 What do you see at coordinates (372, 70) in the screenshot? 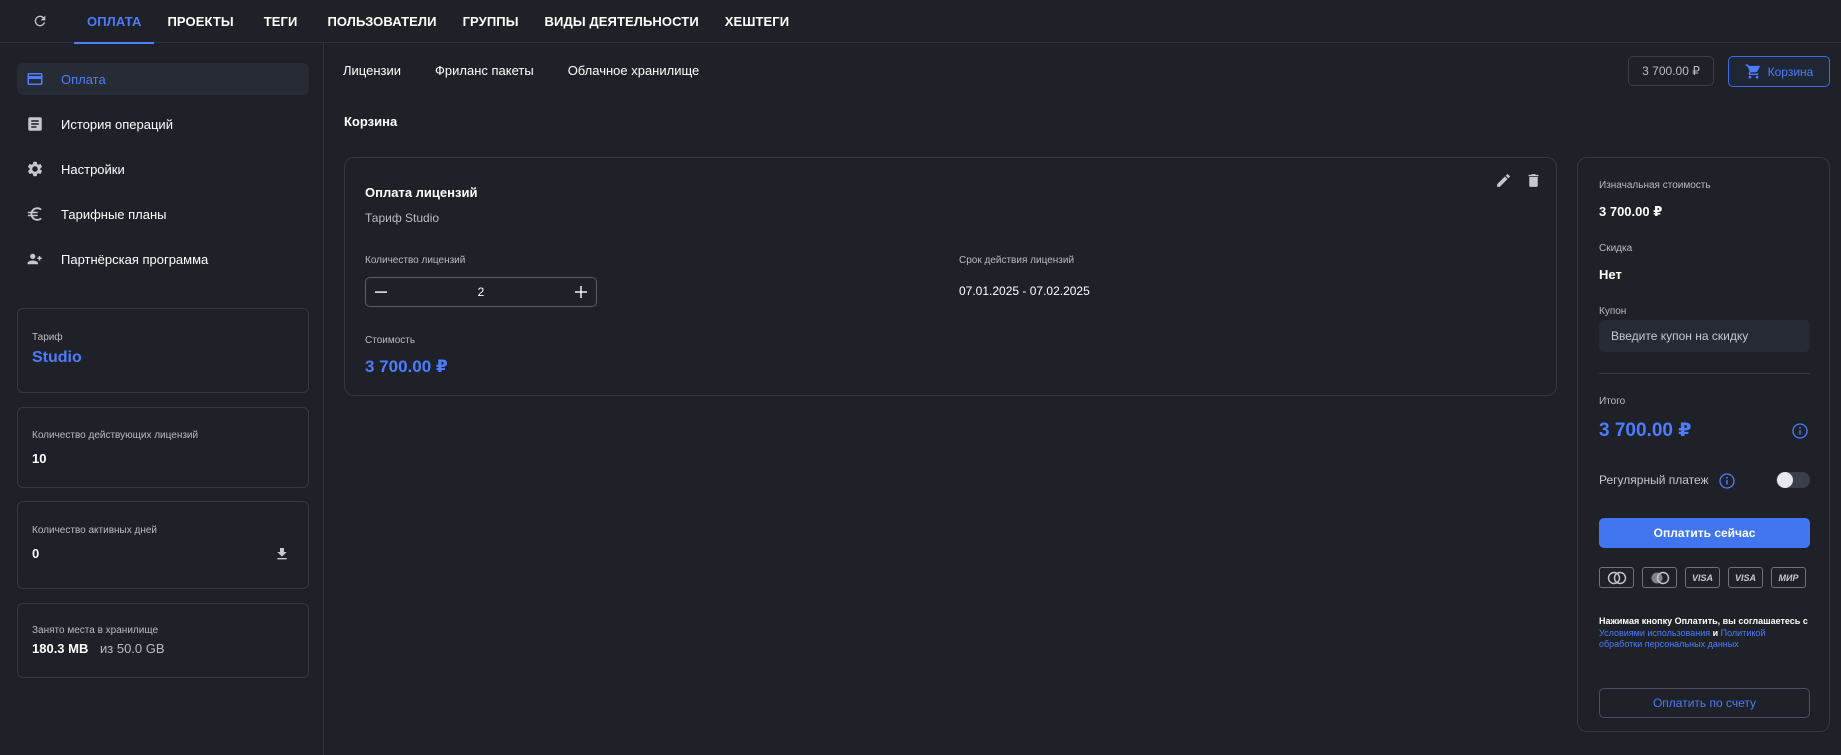
I see `subtab-licenses: Лицензии` at bounding box center [372, 70].